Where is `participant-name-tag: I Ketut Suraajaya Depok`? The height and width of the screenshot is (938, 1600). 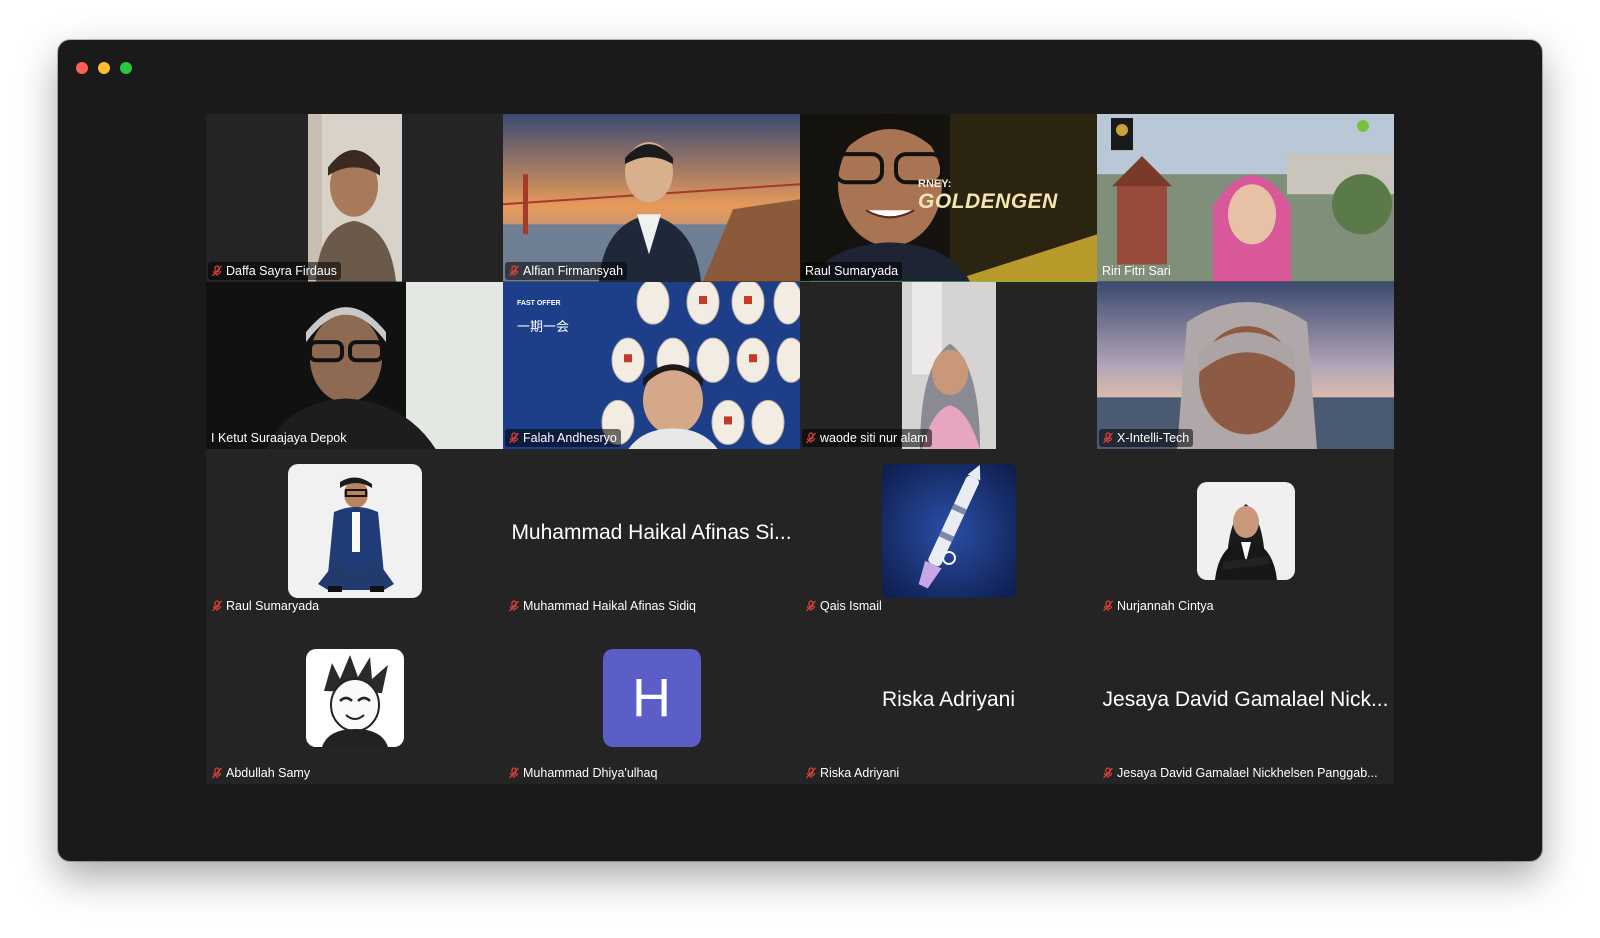 participant-name-tag: I Ketut Suraajaya Depok is located at coordinates (279, 438).